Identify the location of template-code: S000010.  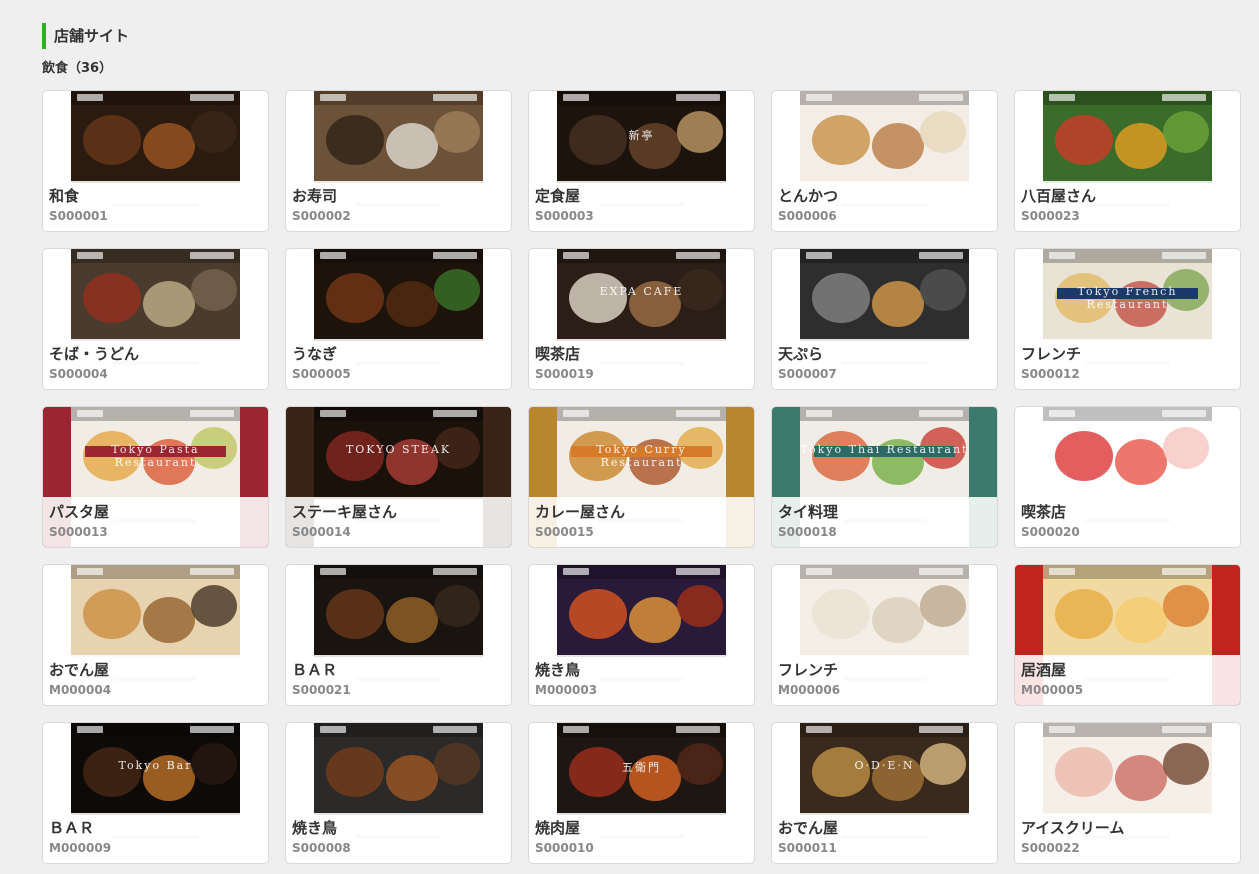
(564, 848).